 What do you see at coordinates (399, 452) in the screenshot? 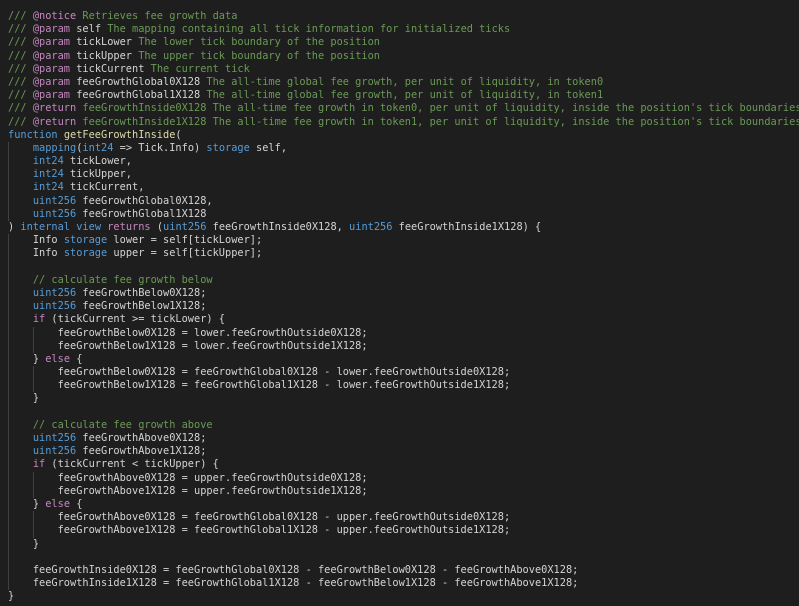
I see `code-line: uint256 feeGrowthAbove1X128;` at bounding box center [399, 452].